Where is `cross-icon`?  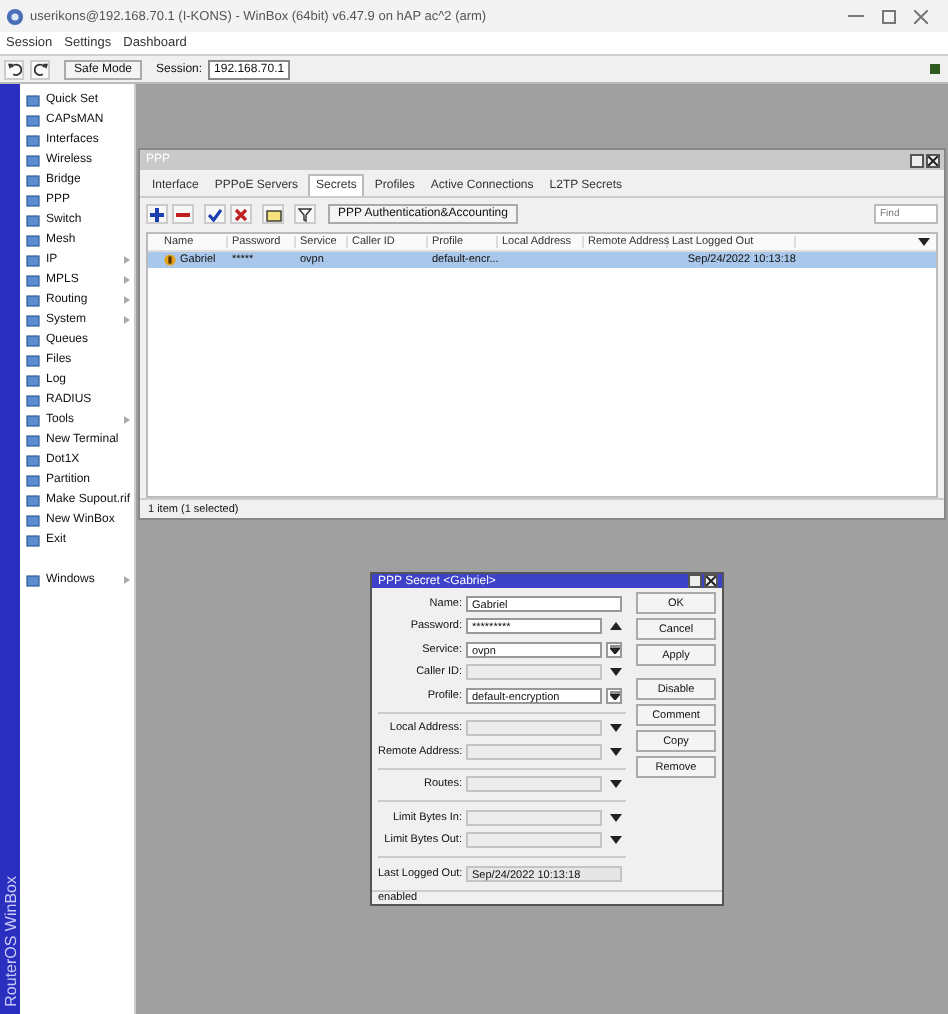 cross-icon is located at coordinates (241, 214).